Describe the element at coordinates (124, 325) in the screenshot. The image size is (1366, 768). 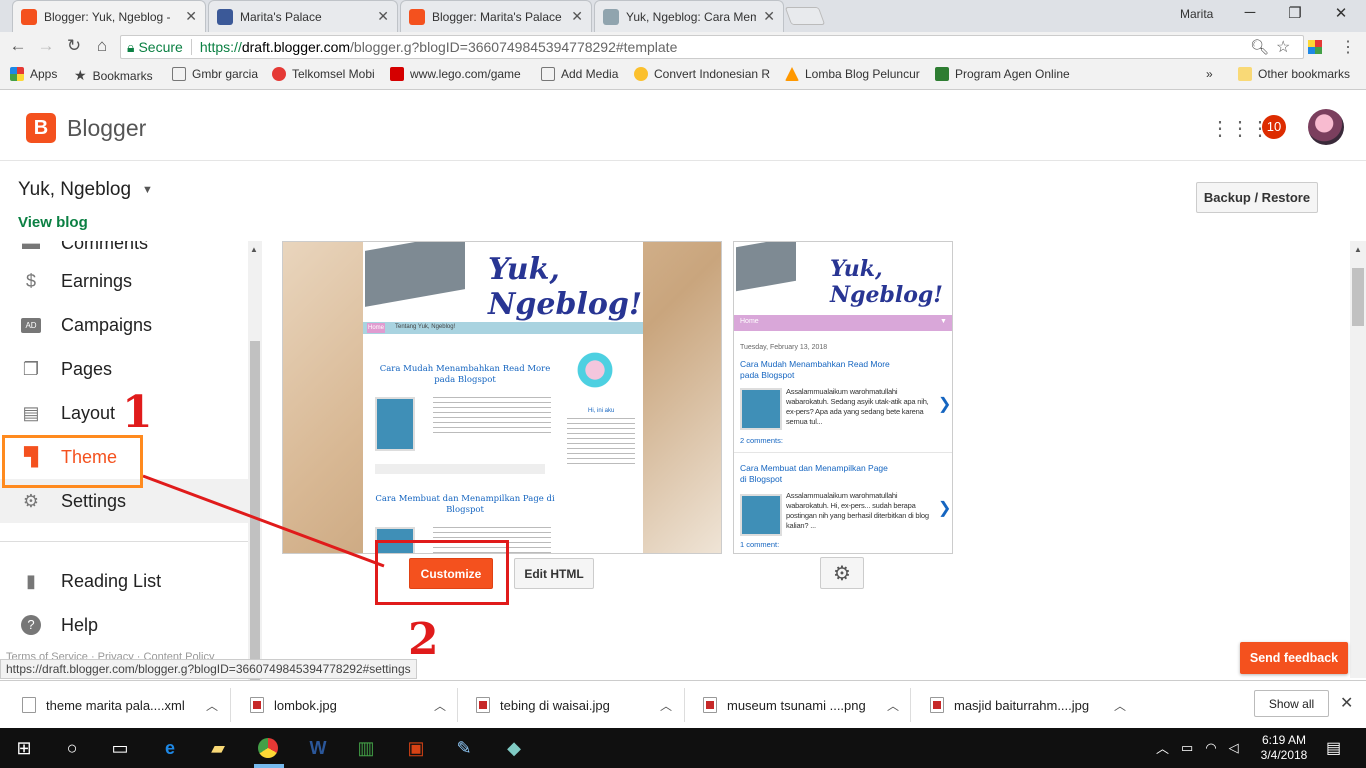
I see `nav-item-campaigns: AD Campaigns` at that location.